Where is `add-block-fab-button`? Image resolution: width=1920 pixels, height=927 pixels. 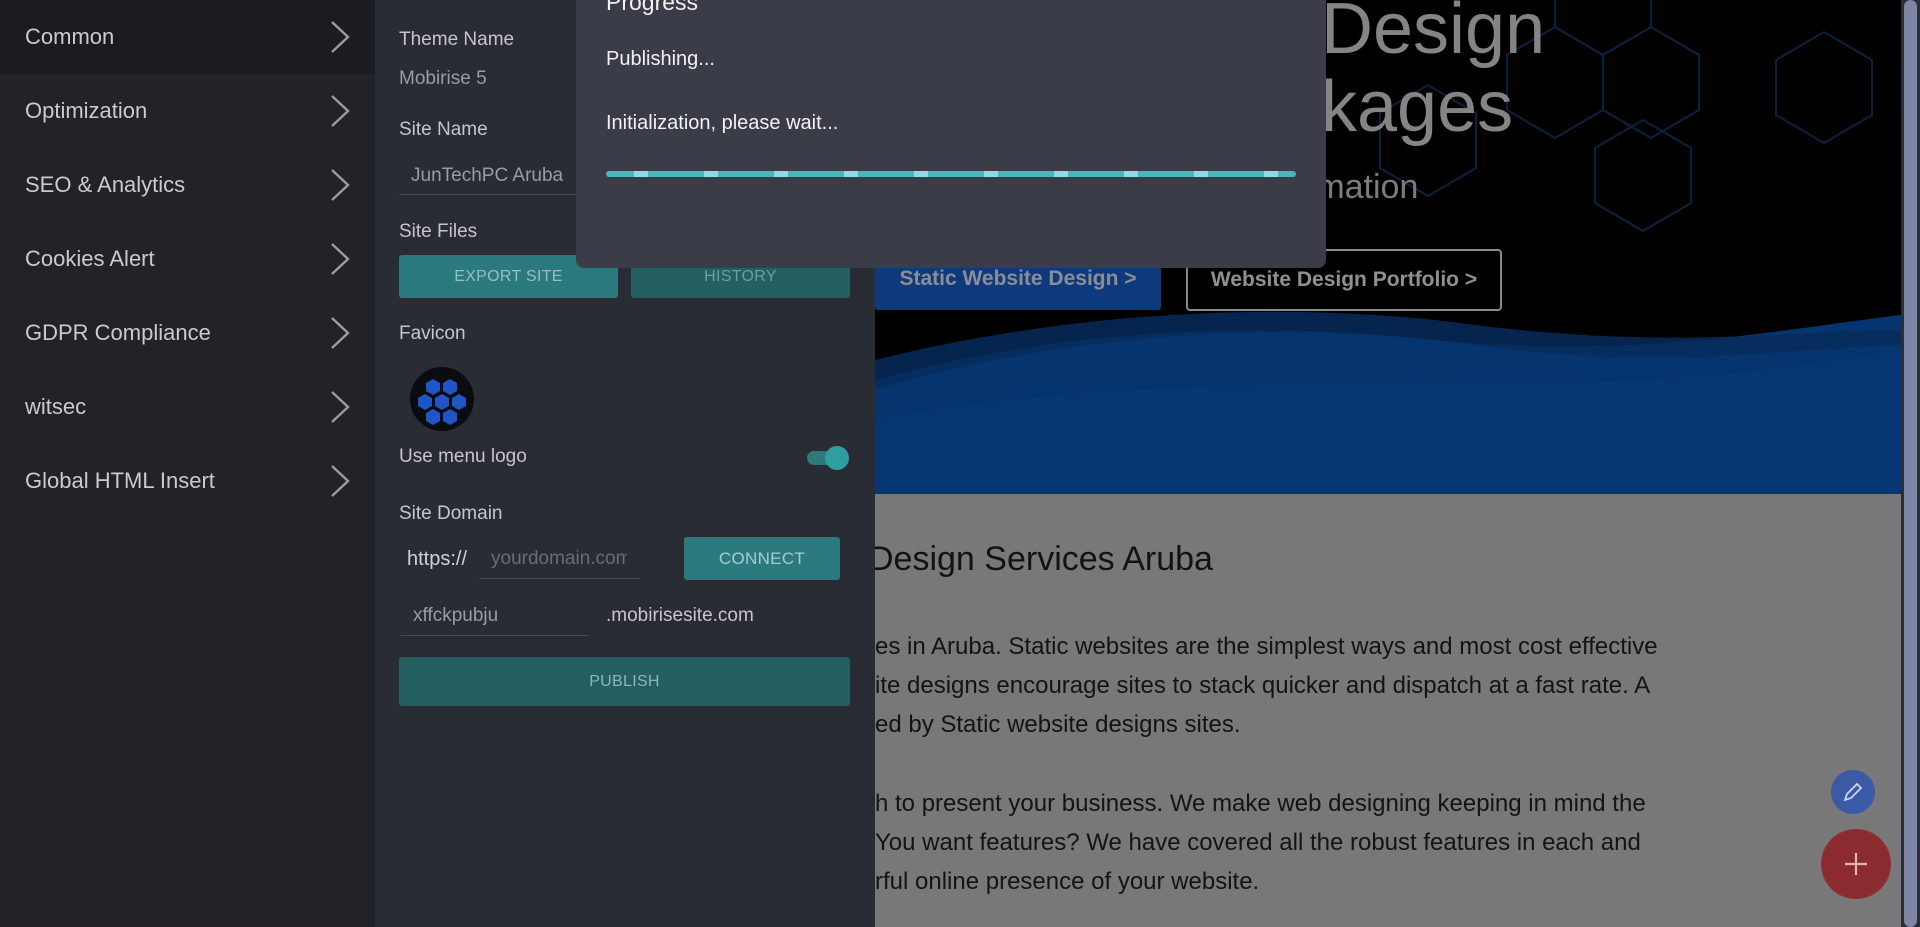 add-block-fab-button is located at coordinates (1856, 864).